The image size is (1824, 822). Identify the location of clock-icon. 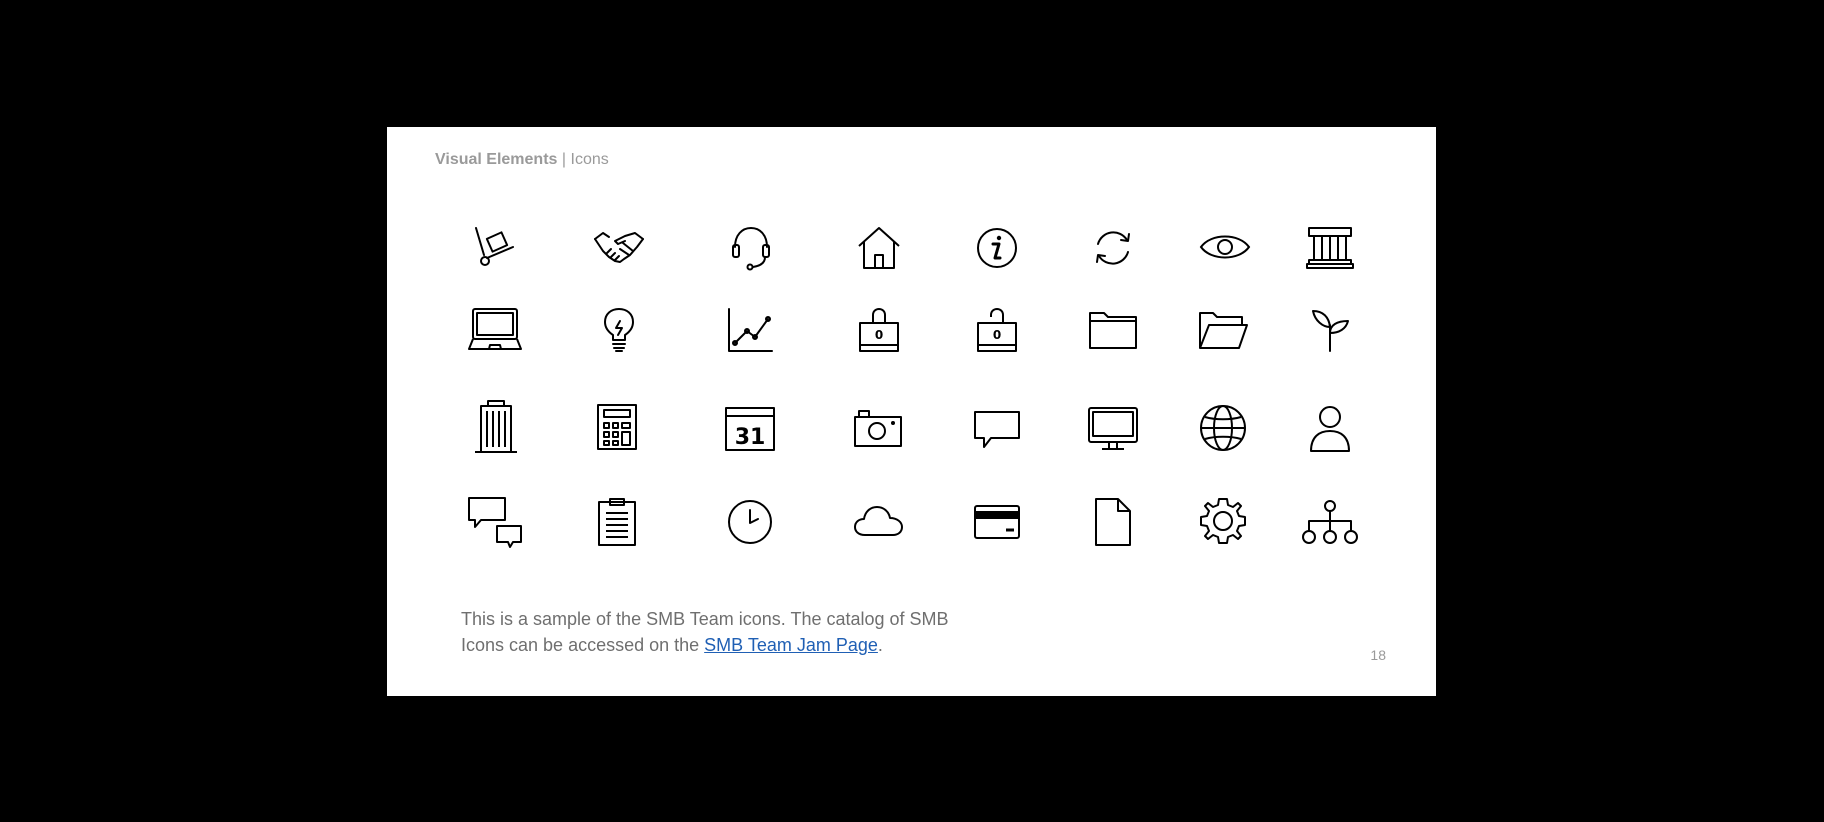
(750, 522).